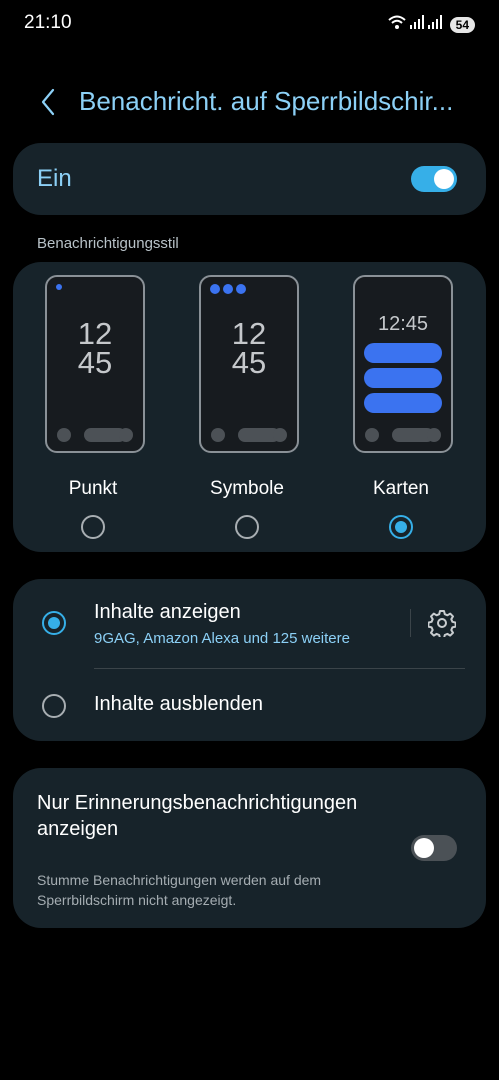 The image size is (499, 1080). I want to click on master-toggle, so click(434, 179).